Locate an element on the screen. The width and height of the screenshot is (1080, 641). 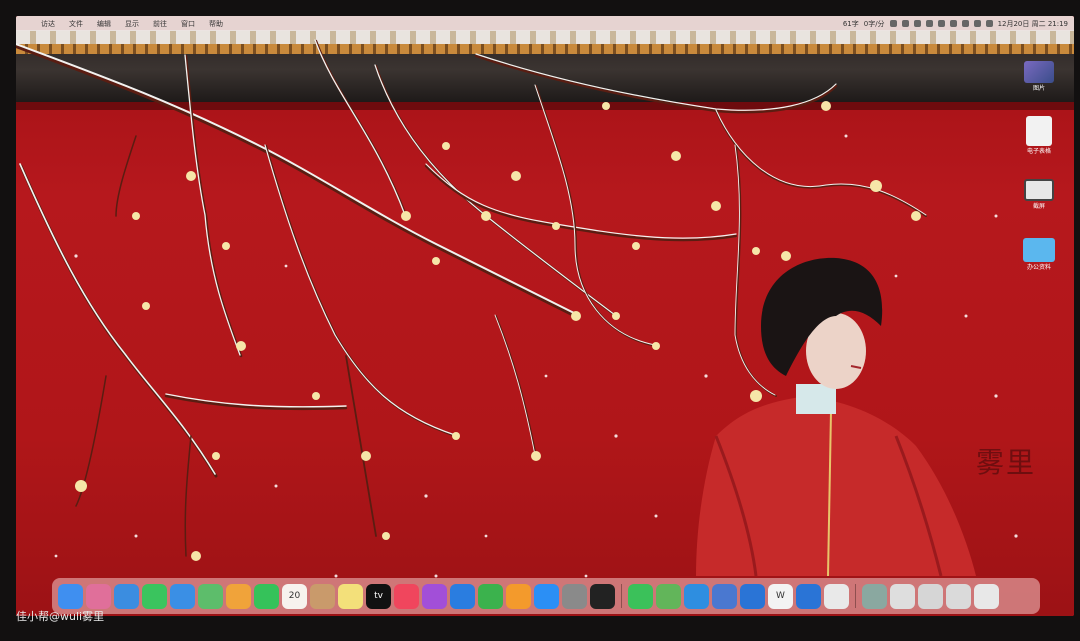
cloud-icon is located at coordinates (929, 23).